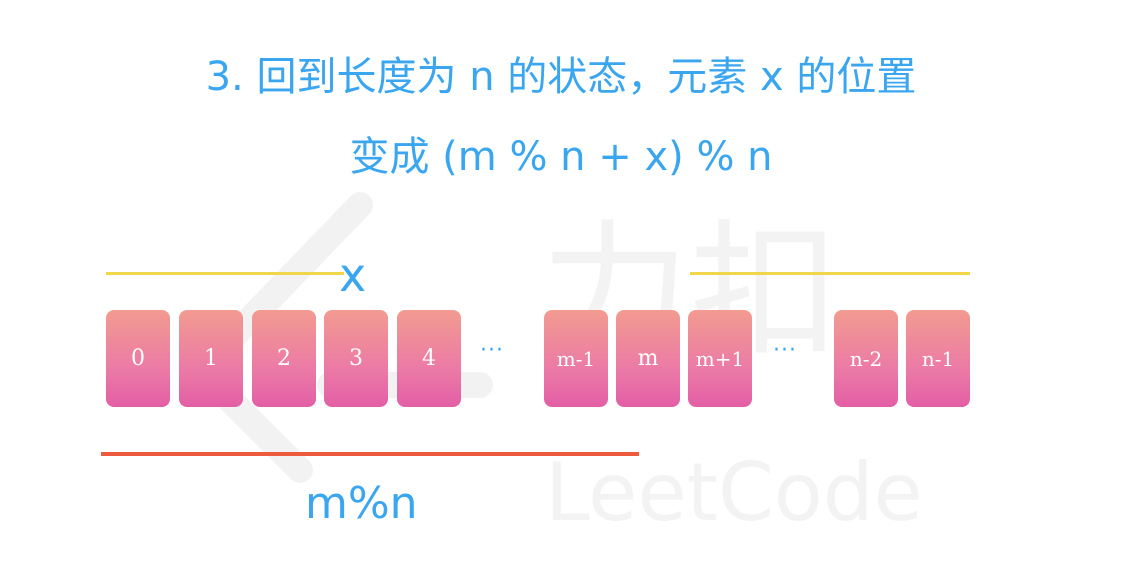  What do you see at coordinates (720, 358) in the screenshot?
I see `cell-m-plus-1: m+1` at bounding box center [720, 358].